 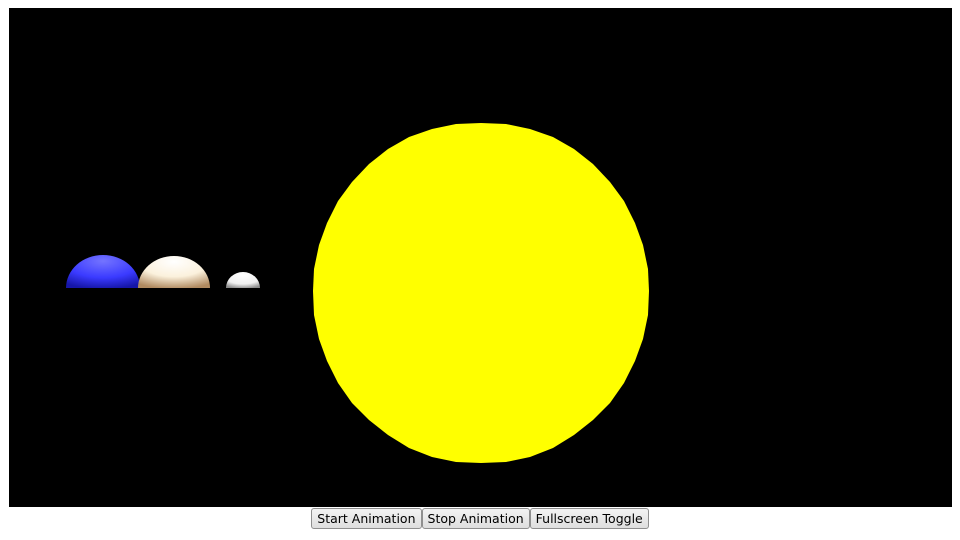 What do you see at coordinates (174, 272) in the screenshot?
I see `cream-planet` at bounding box center [174, 272].